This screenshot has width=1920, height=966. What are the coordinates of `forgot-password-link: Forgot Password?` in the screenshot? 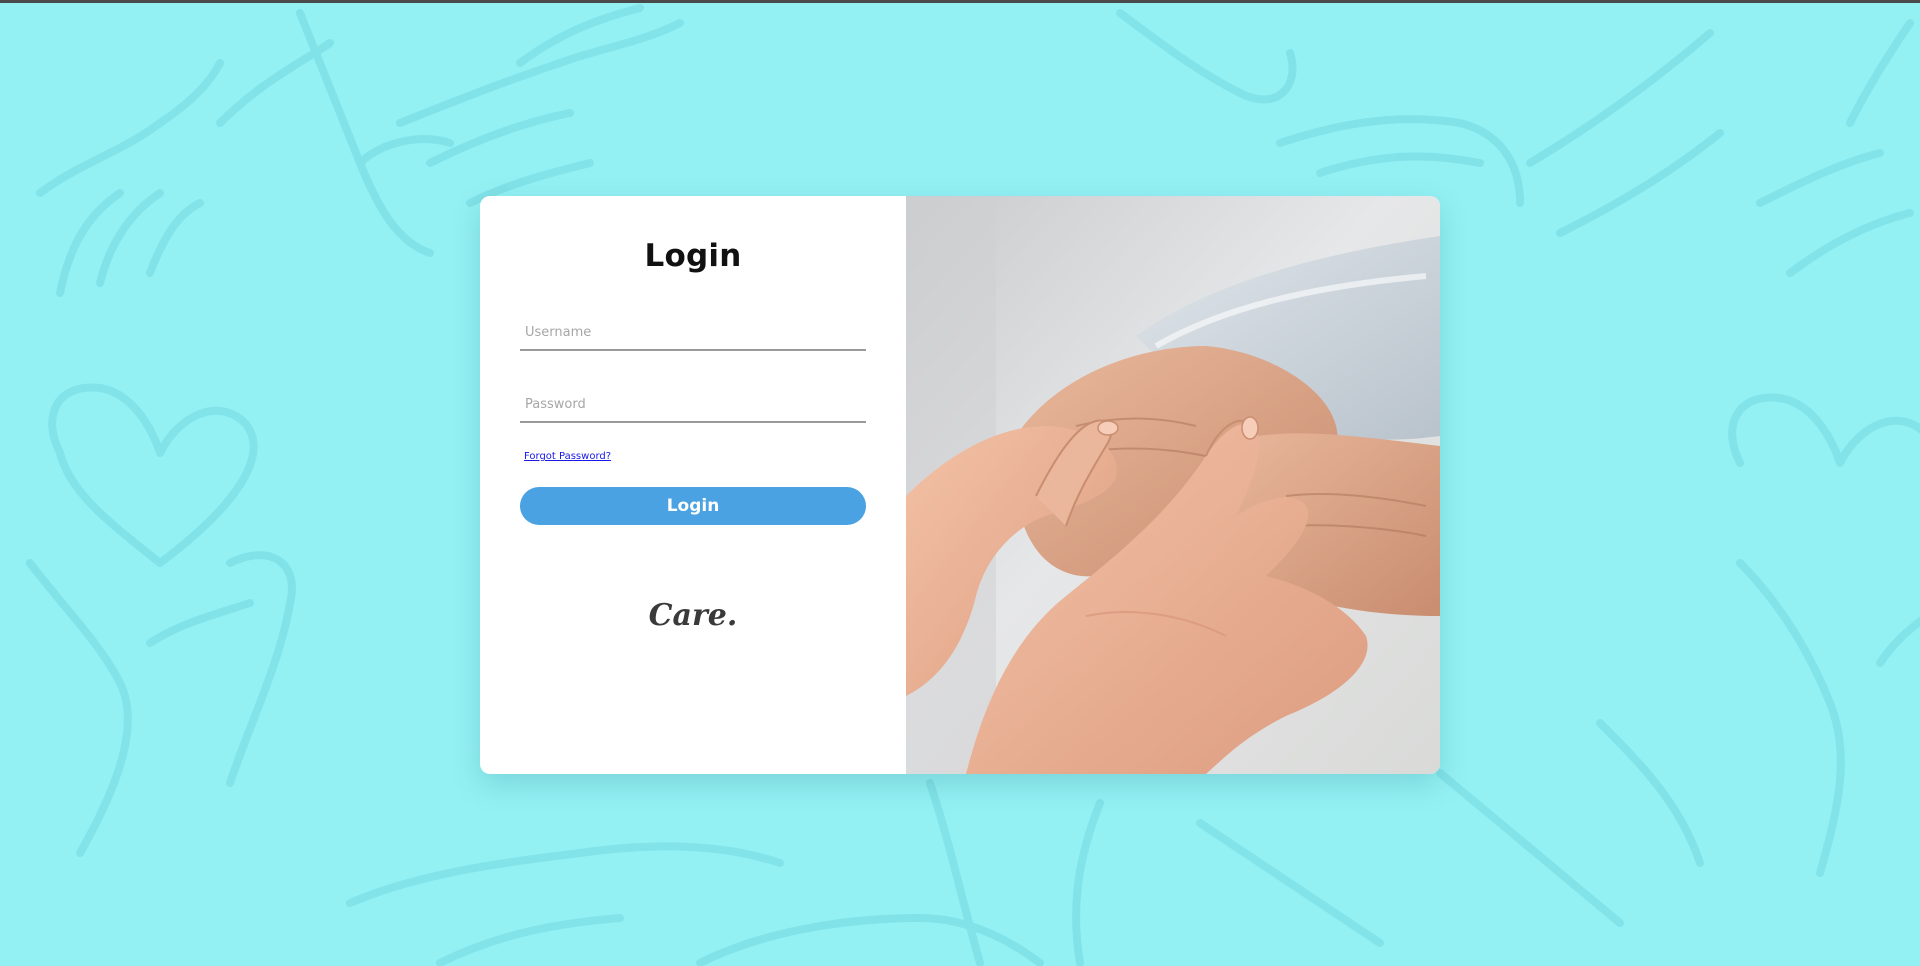 It's located at (567, 456).